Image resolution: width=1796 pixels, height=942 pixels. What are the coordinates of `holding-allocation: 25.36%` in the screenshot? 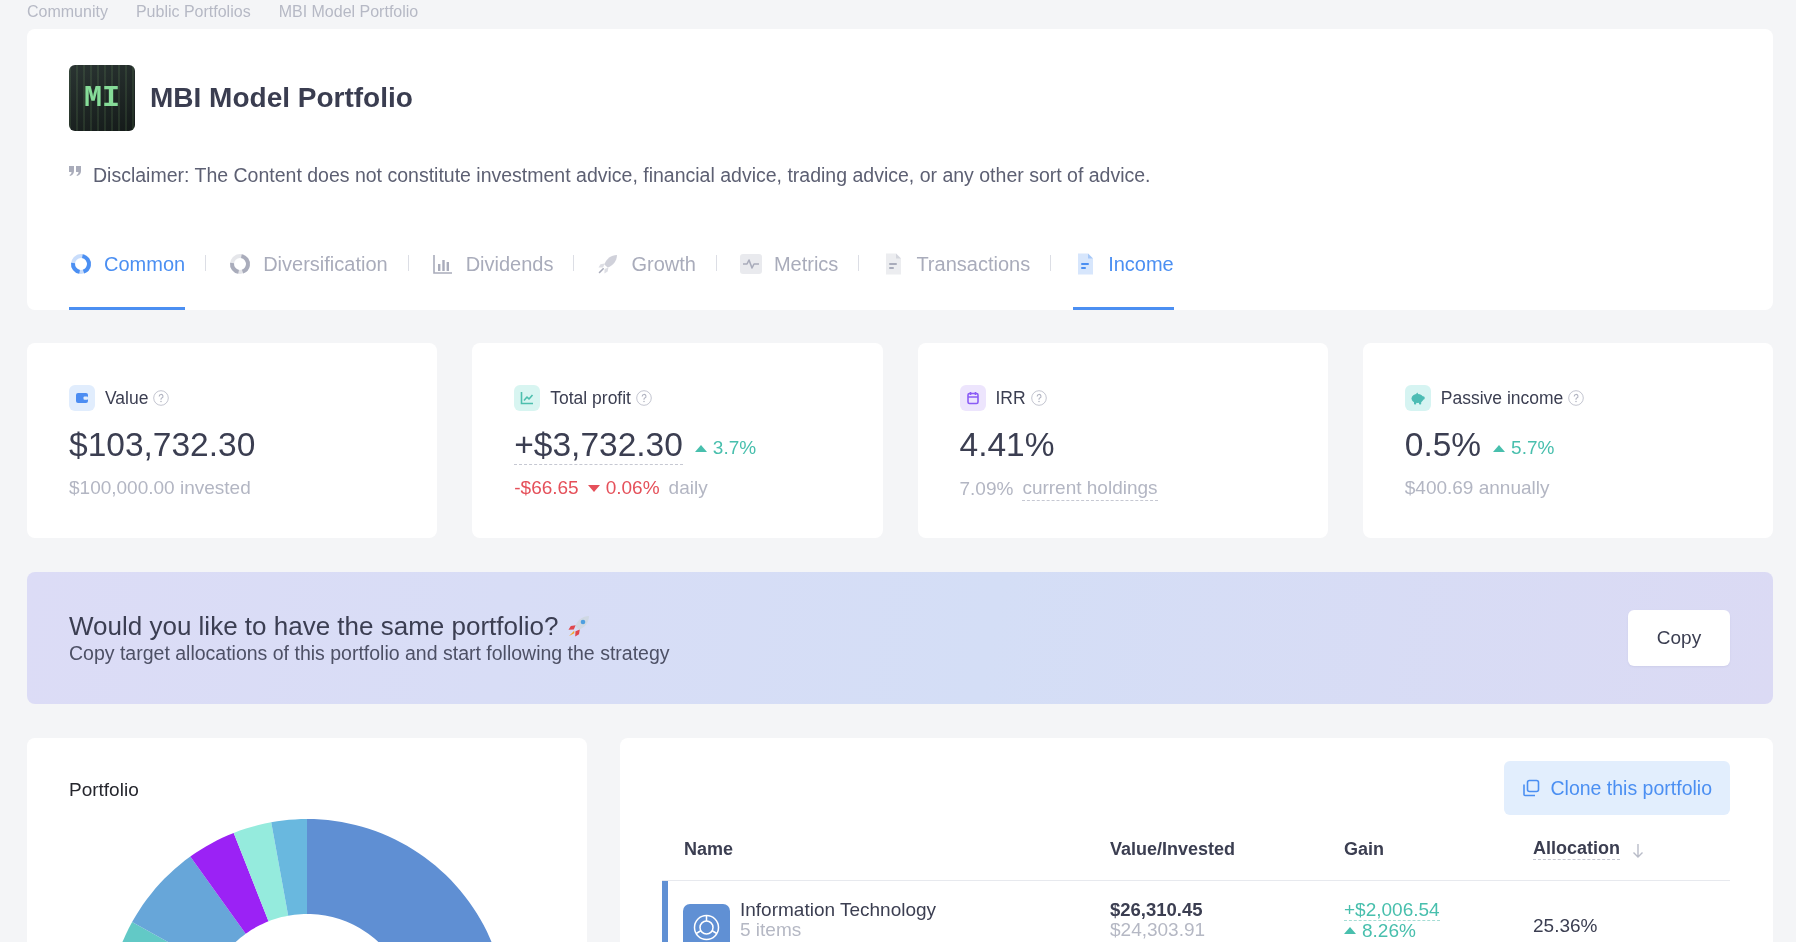 It's located at (1565, 925).